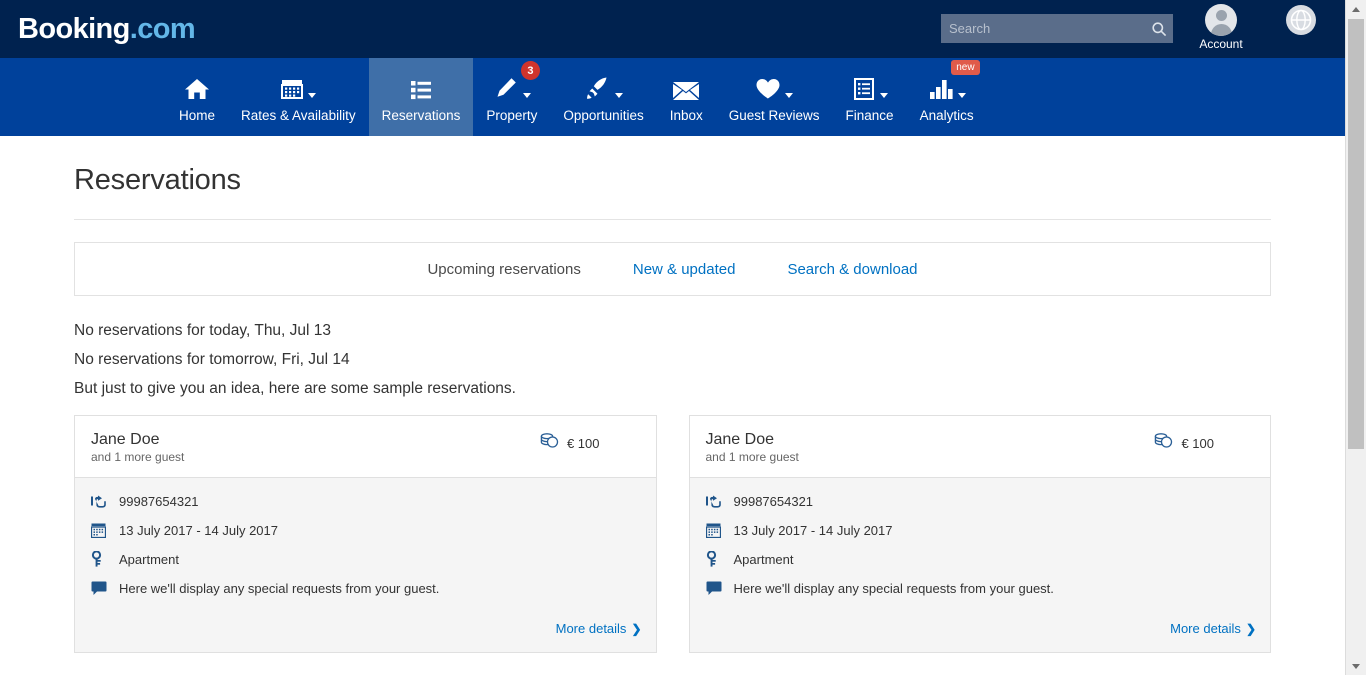 Image resolution: width=1366 pixels, height=675 pixels. I want to click on nav-item-inbox: Inbox, so click(686, 97).